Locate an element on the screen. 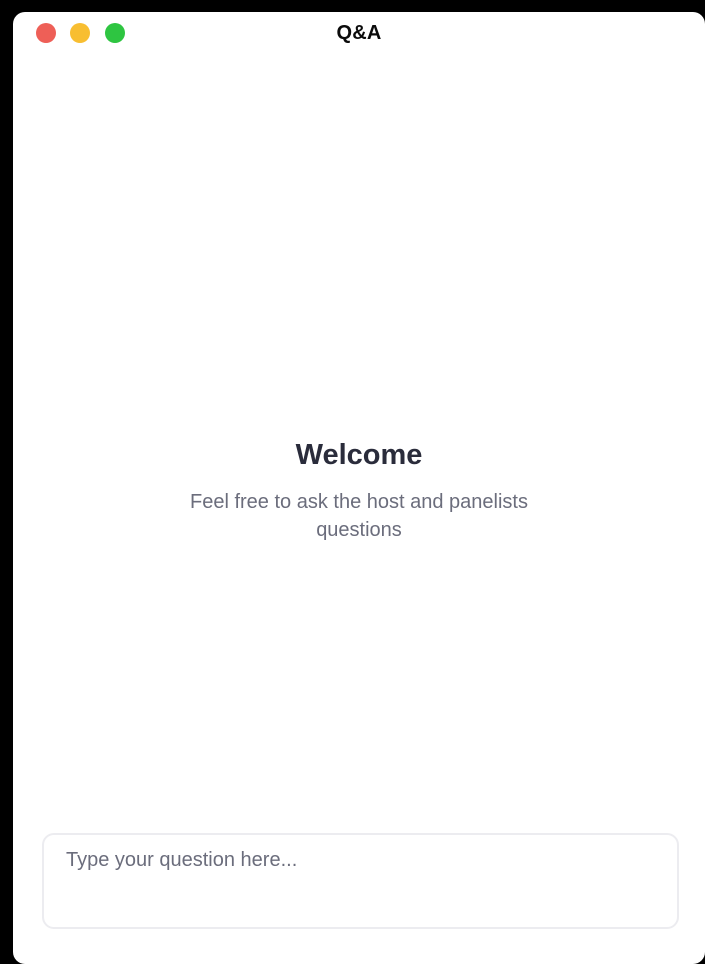 This screenshot has height=964, width=705. window-title: Q&A is located at coordinates (359, 33).